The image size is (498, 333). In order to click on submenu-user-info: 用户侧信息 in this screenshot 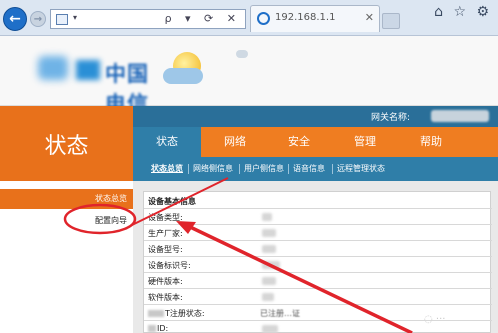, I will do `click(264, 169)`.